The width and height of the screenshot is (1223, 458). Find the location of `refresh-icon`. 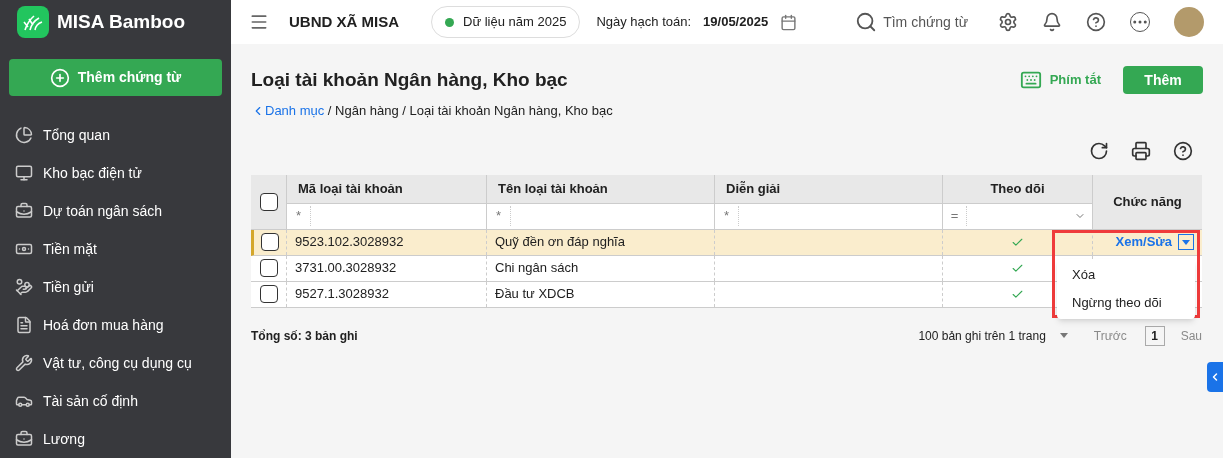

refresh-icon is located at coordinates (1099, 150).